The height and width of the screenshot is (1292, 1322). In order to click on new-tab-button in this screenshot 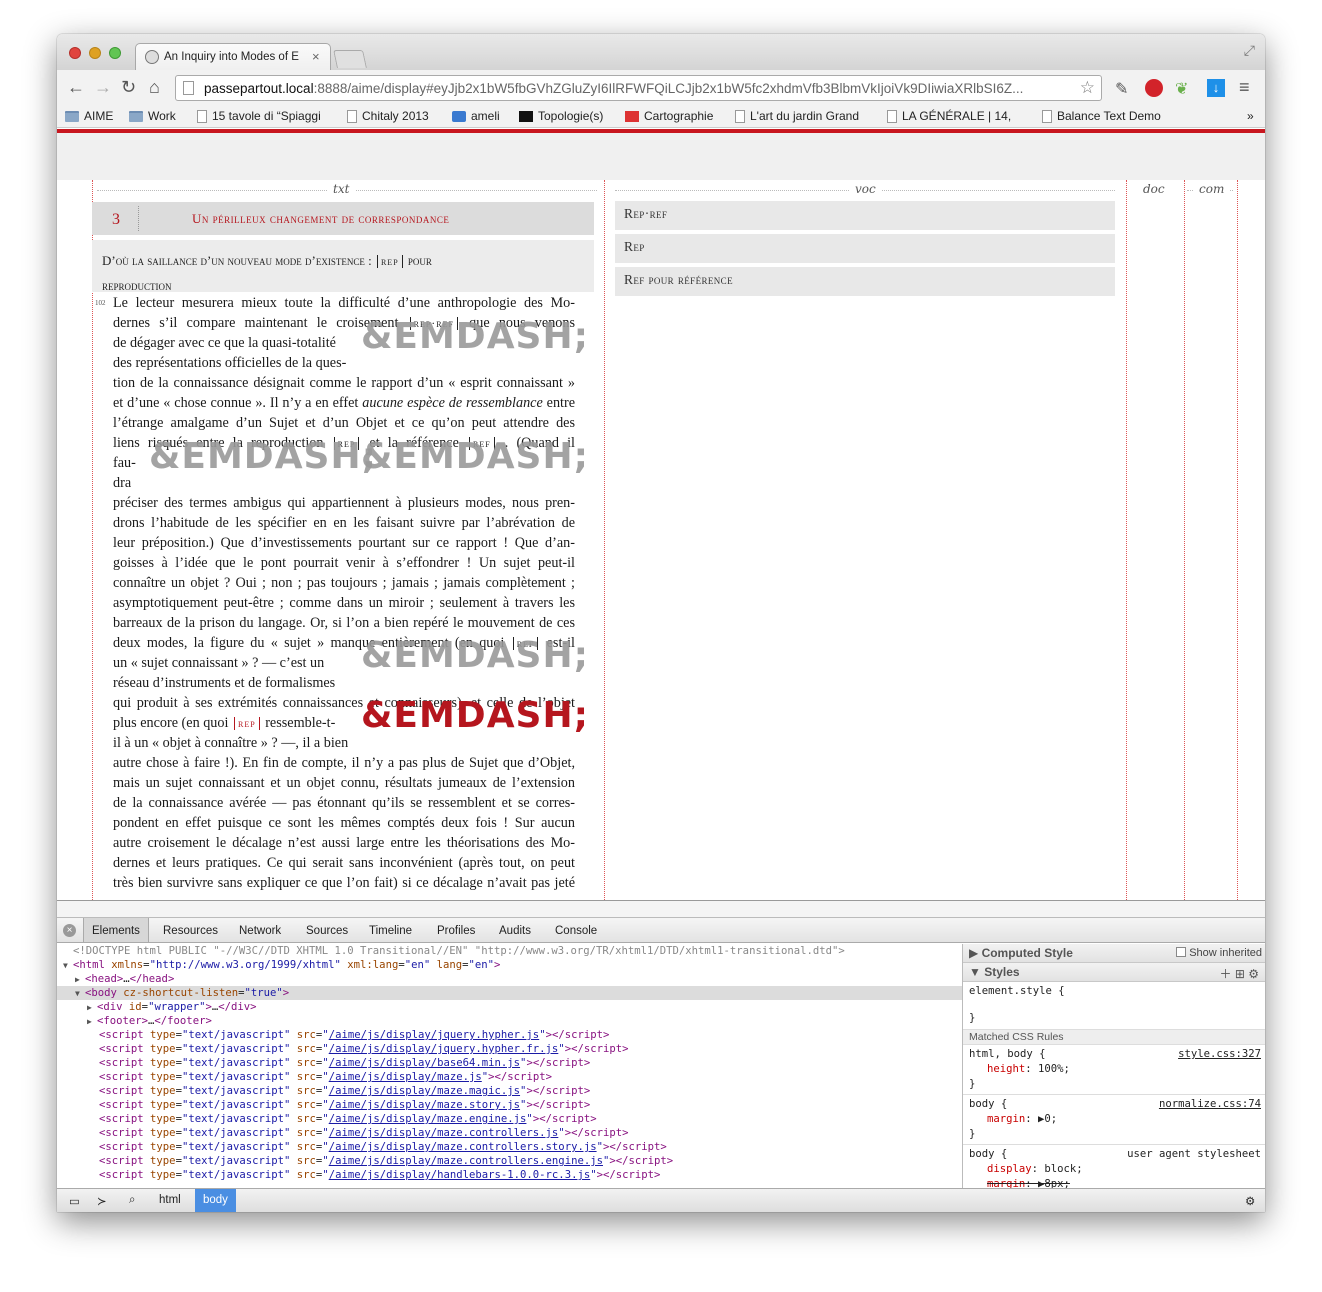, I will do `click(350, 59)`.